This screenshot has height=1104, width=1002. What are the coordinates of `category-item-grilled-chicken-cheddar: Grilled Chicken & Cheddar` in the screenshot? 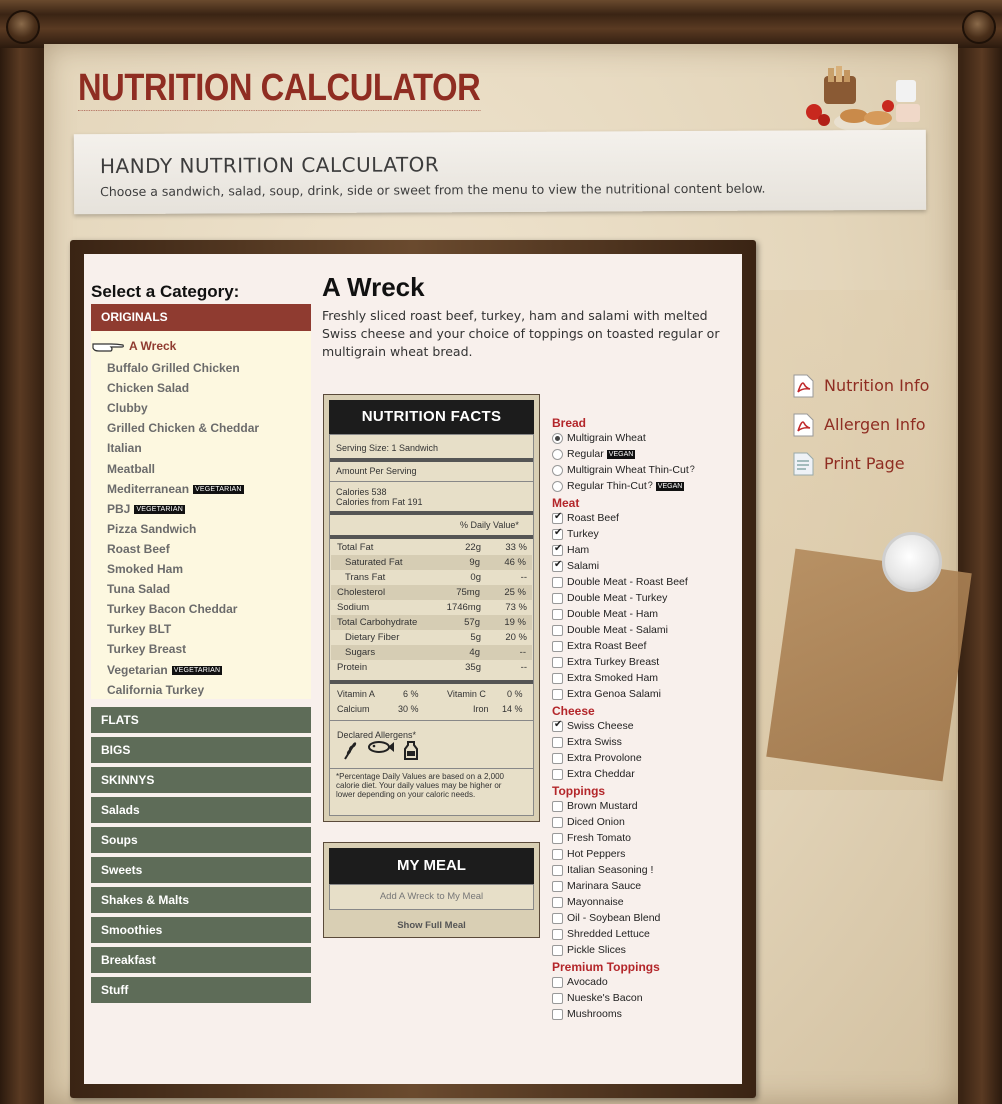 It's located at (183, 428).